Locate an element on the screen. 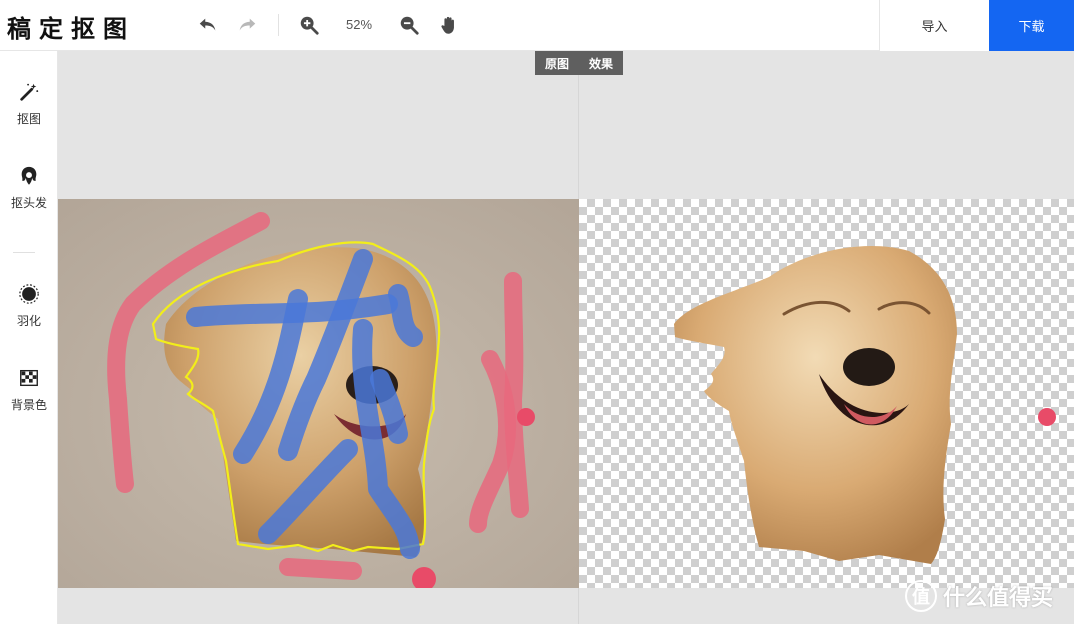 Image resolution: width=1074 pixels, height=624 pixels. toolbar-divider is located at coordinates (278, 25).